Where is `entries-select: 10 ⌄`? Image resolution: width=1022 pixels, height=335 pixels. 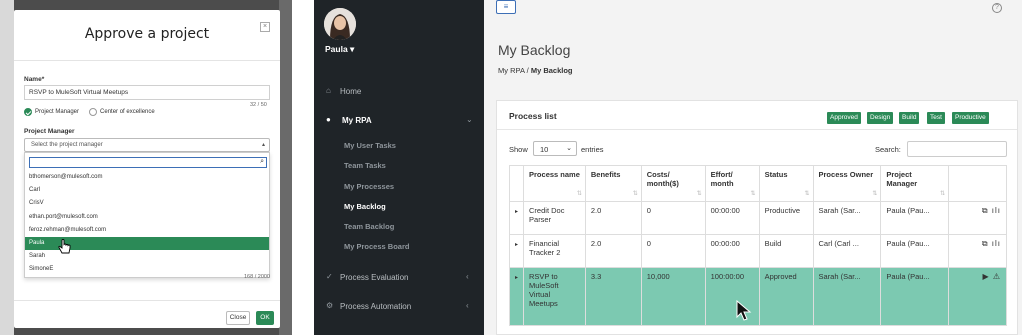 entries-select: 10 ⌄ is located at coordinates (555, 148).